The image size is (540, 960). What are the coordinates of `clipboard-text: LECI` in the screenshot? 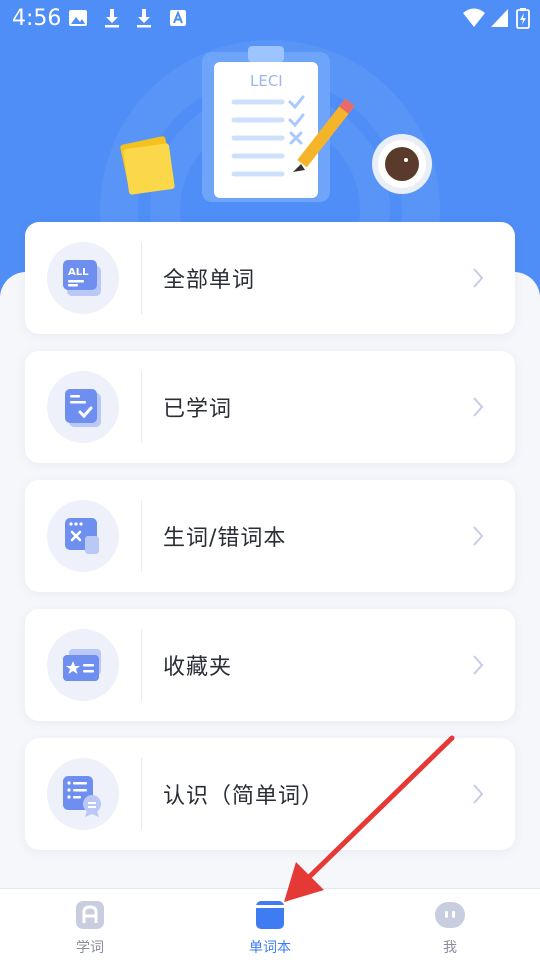 It's located at (266, 81).